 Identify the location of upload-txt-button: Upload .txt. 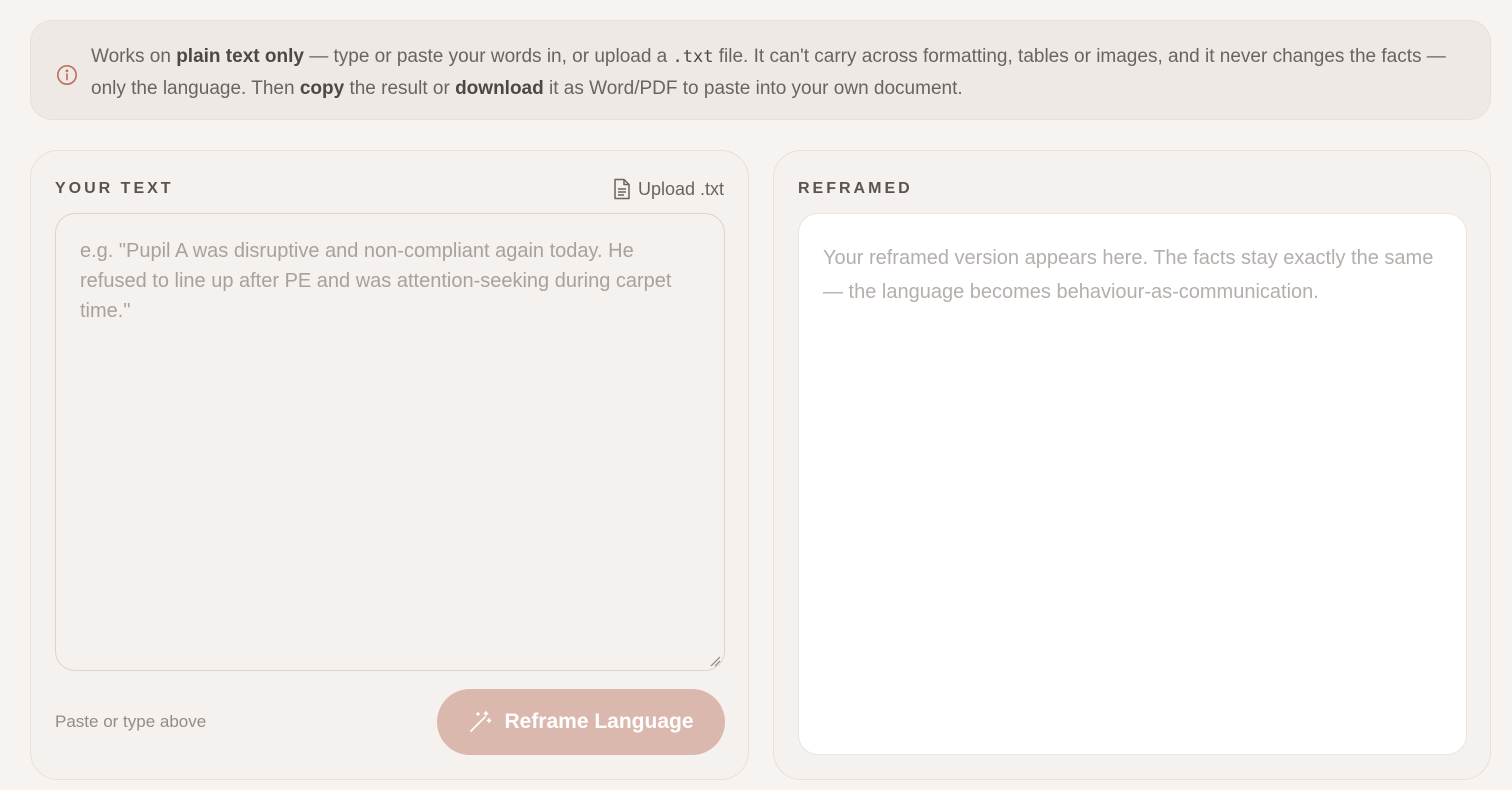
(668, 189).